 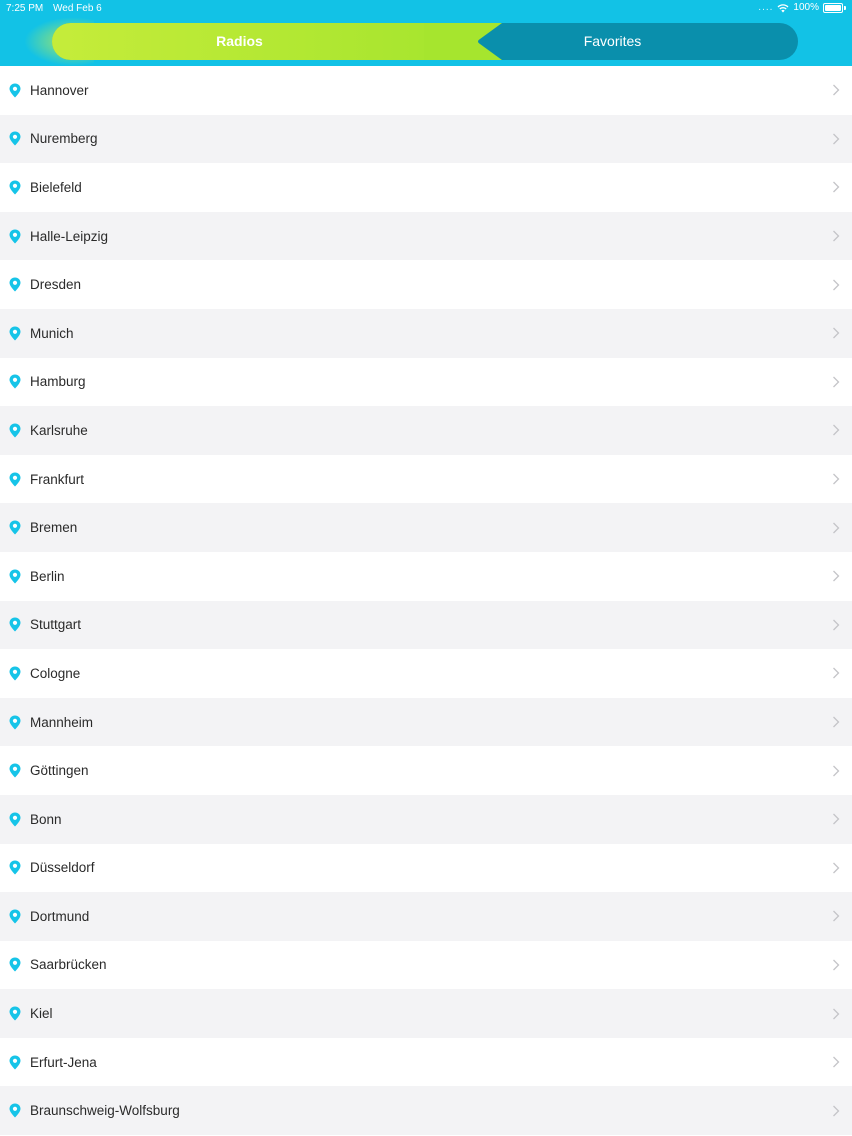 I want to click on status-indicators: .... 100%, so click(x=802, y=7).